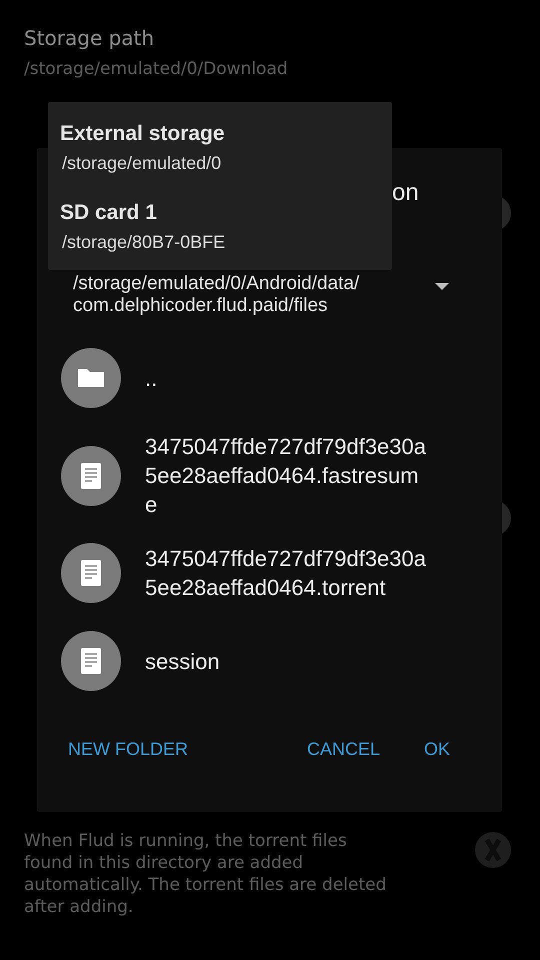 This screenshot has width=540, height=960. Describe the element at coordinates (287, 573) in the screenshot. I see `file-name: 3475047ffde727df79df3e30a5ee28aeffad0464.torrent` at that location.